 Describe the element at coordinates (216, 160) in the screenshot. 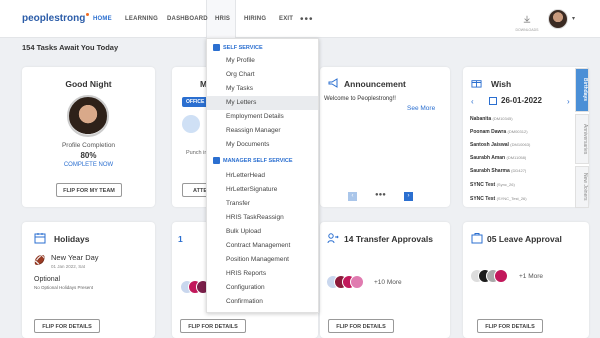

I see `manager-icon` at that location.